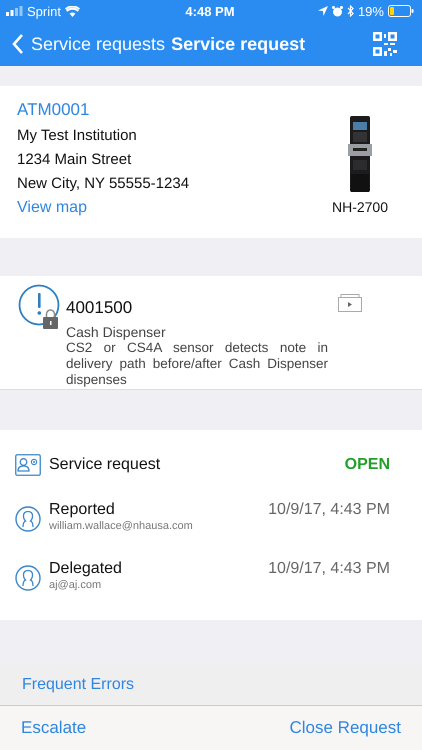 Image resolution: width=422 pixels, height=750 pixels. I want to click on address-line: 1234 Main Street, so click(74, 159).